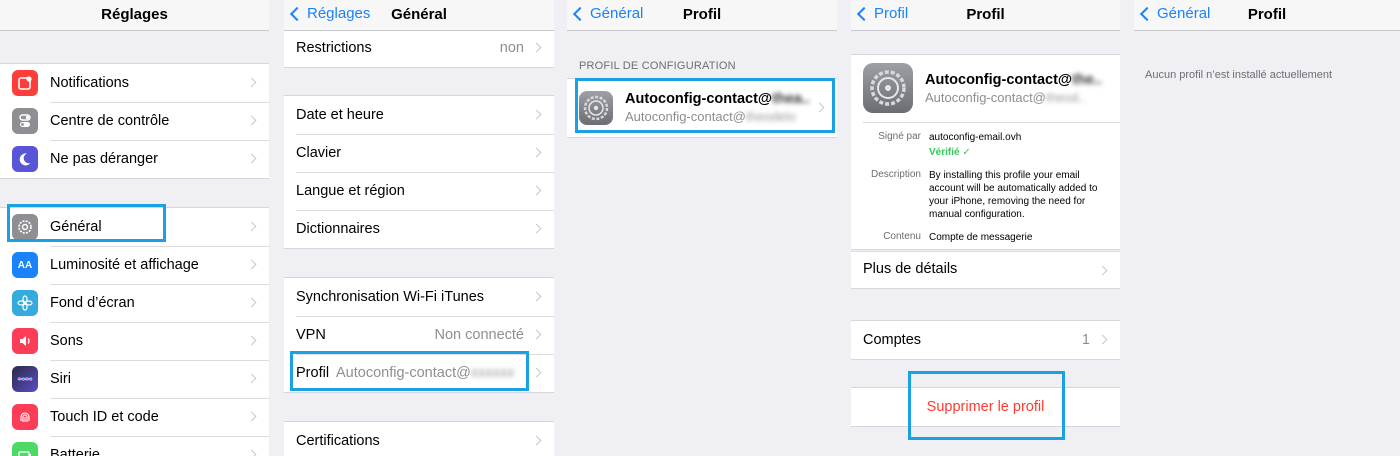 The height and width of the screenshot is (456, 1400). Describe the element at coordinates (981, 237) in the screenshot. I see `content-value: Compte de messagerie` at that location.